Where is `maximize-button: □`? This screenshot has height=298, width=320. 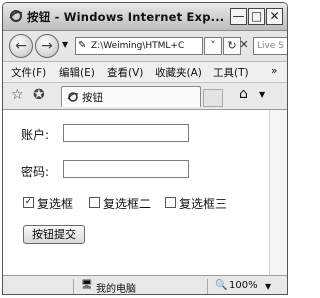
maximize-button: □ is located at coordinates (256, 16).